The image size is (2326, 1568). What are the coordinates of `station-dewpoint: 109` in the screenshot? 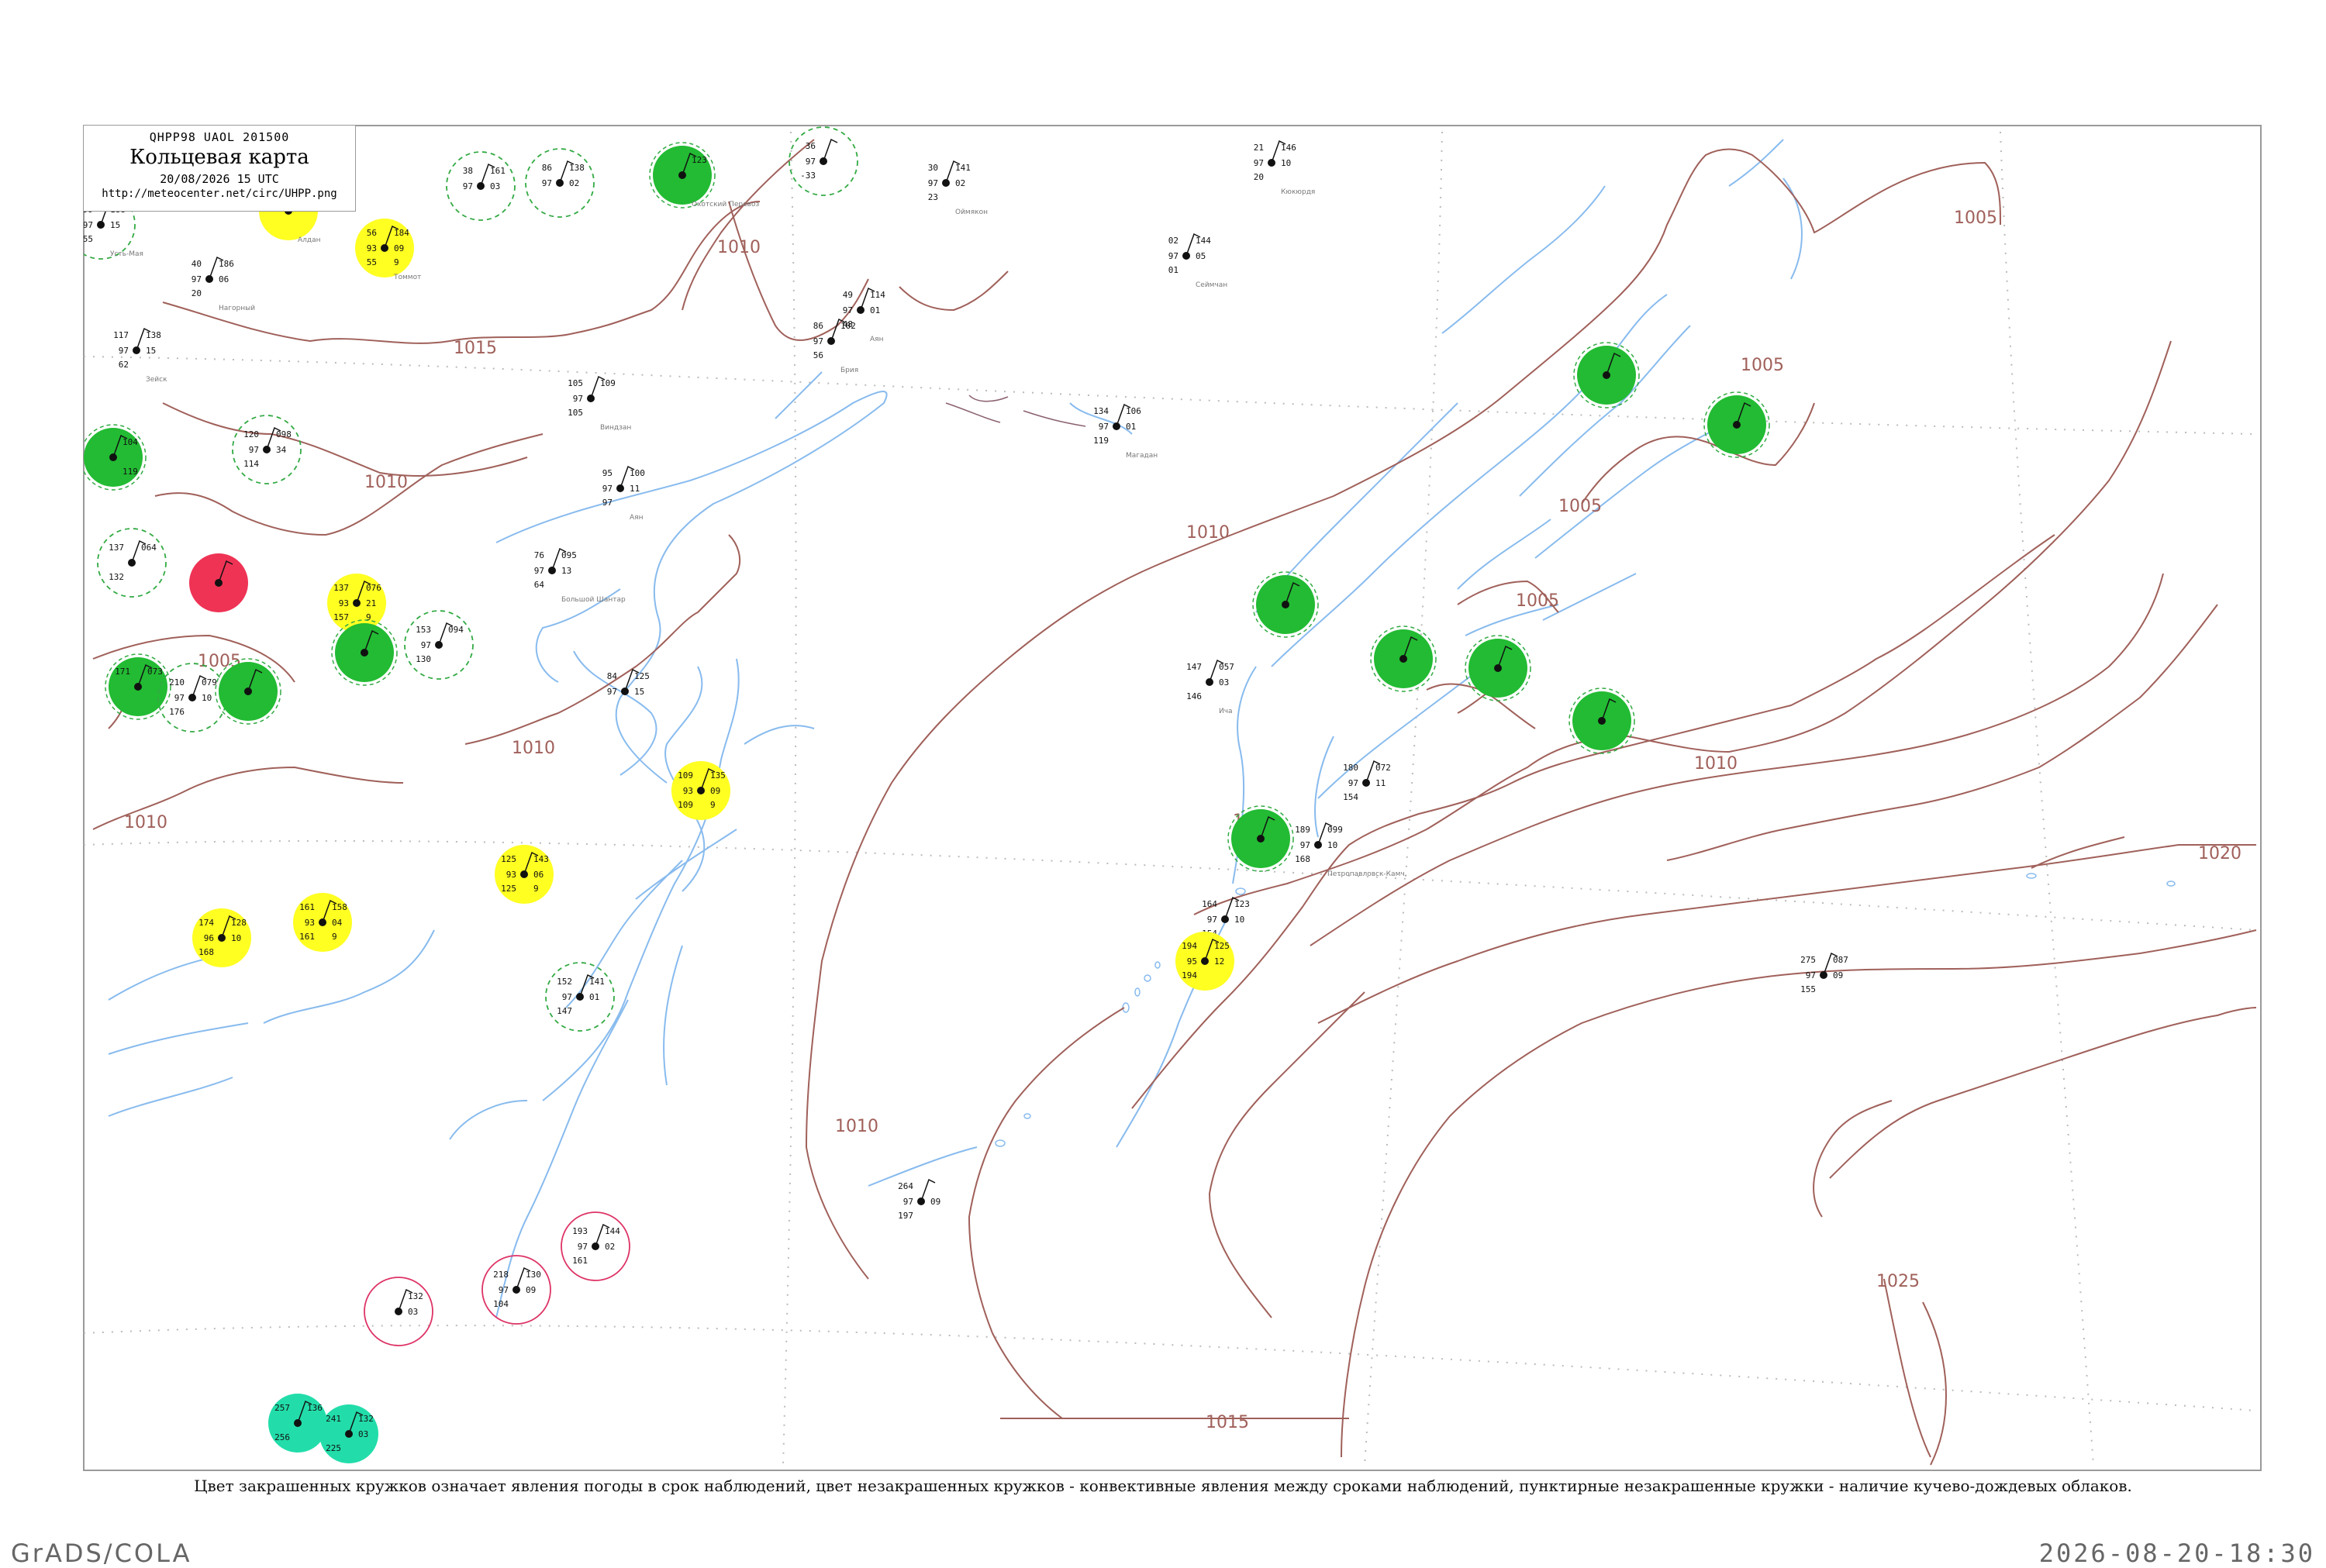 It's located at (685, 805).